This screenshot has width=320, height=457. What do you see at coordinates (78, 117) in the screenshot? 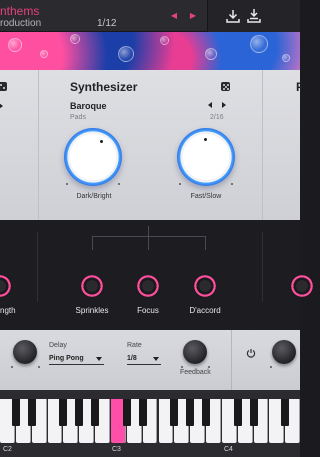
I see `sound-category: Pads` at bounding box center [78, 117].